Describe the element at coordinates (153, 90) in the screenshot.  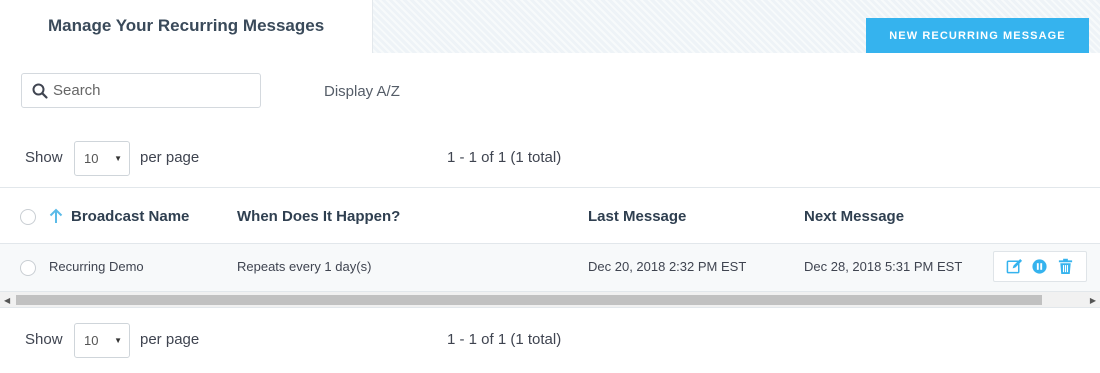
I see `search-input` at that location.